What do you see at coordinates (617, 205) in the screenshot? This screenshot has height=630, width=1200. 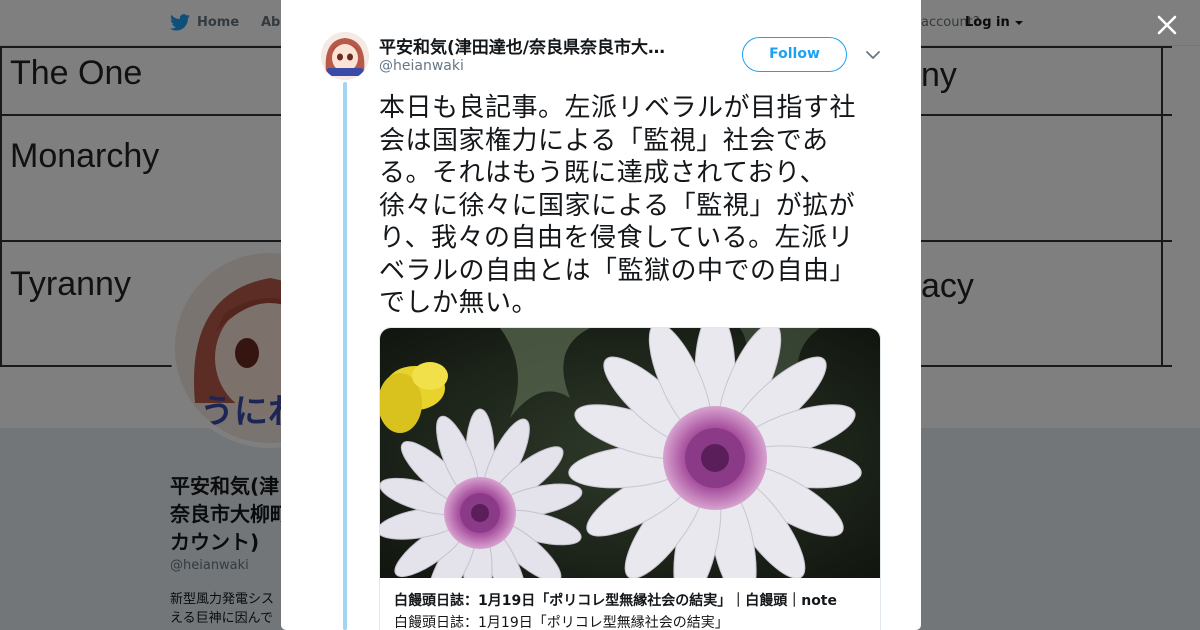 I see `tweet-text-line: 徐々に徐々に国家による「監視」が拡が` at bounding box center [617, 205].